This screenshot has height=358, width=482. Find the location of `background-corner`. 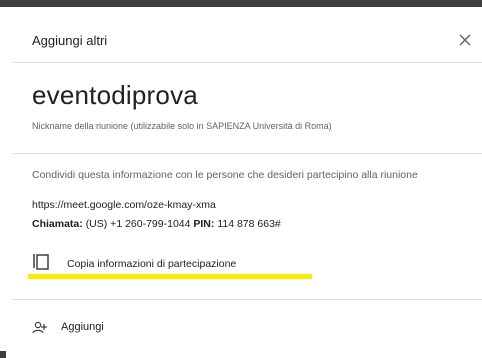

background-corner is located at coordinates (3, 354).